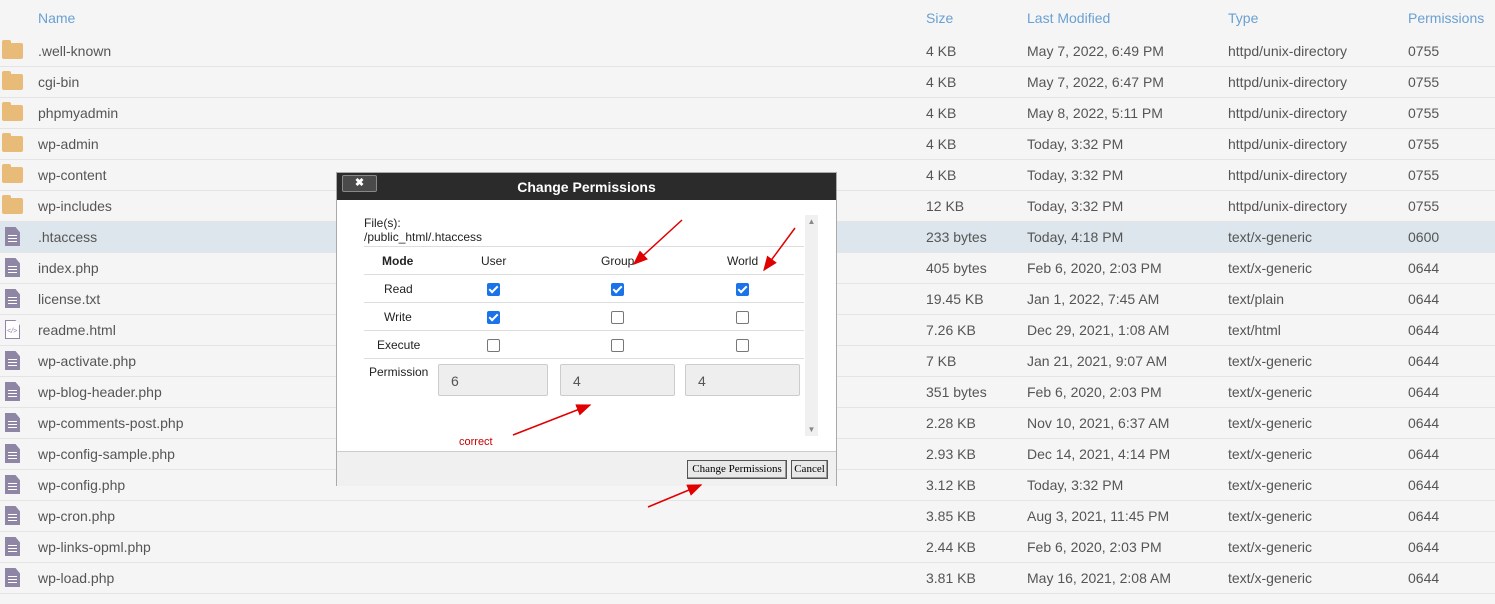  Describe the element at coordinates (1075, 237) in the screenshot. I see `file-modified: Today, 4:18 PM` at that location.